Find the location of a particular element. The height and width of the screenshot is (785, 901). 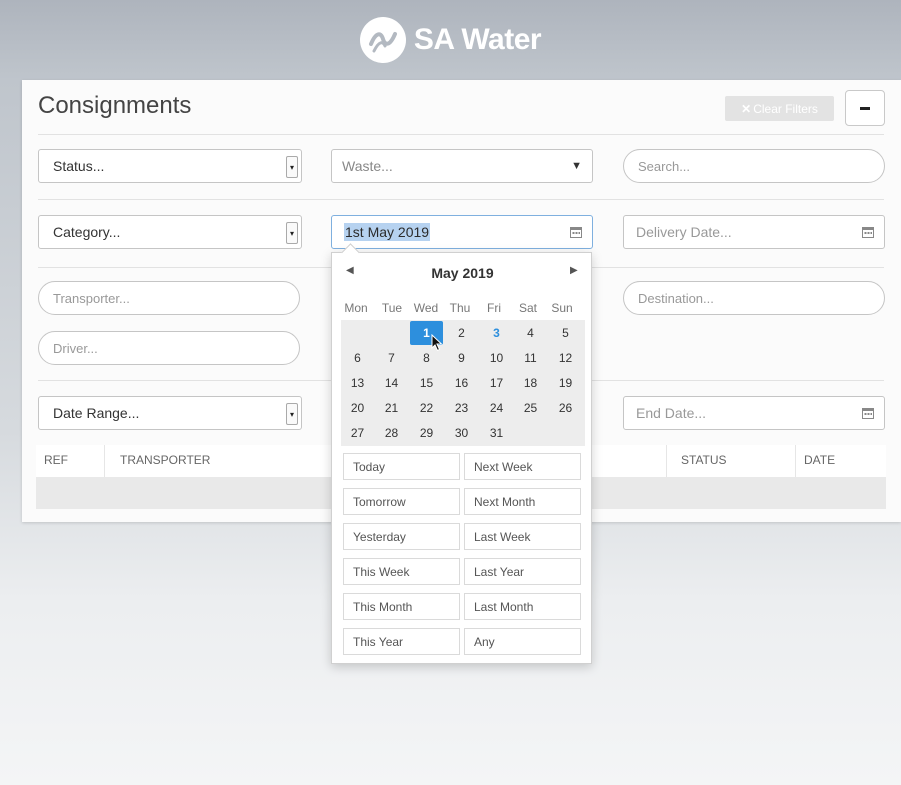

minus-icon is located at coordinates (865, 108).